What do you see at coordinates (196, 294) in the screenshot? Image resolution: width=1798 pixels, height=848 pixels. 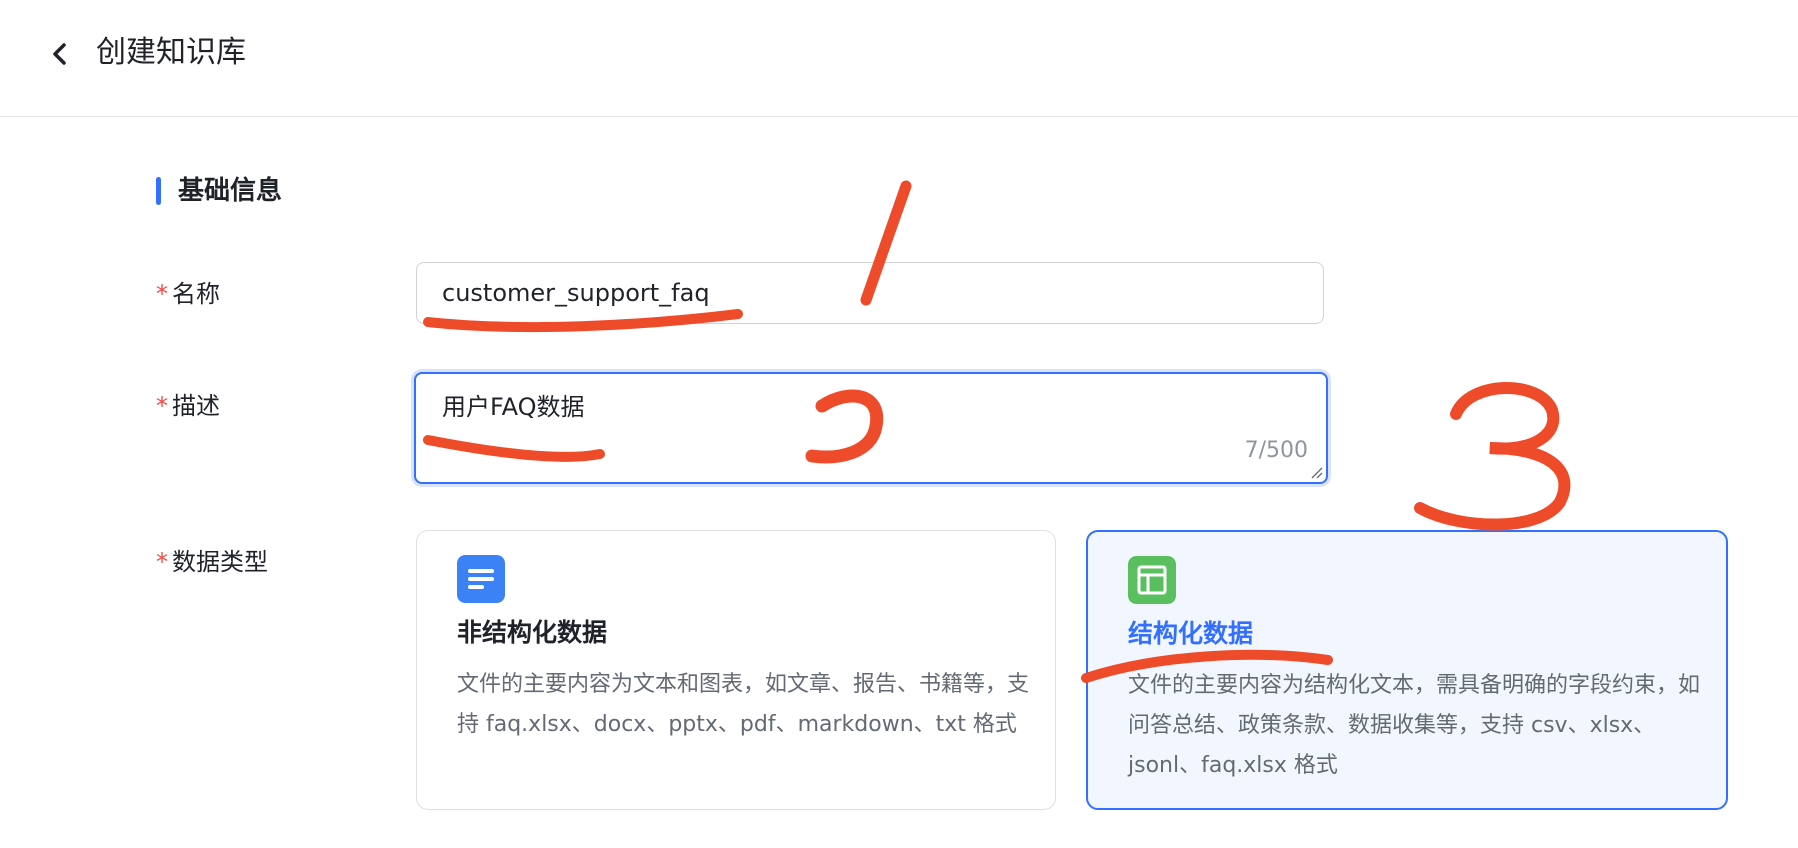 I see `name-label-text: 名称` at bounding box center [196, 294].